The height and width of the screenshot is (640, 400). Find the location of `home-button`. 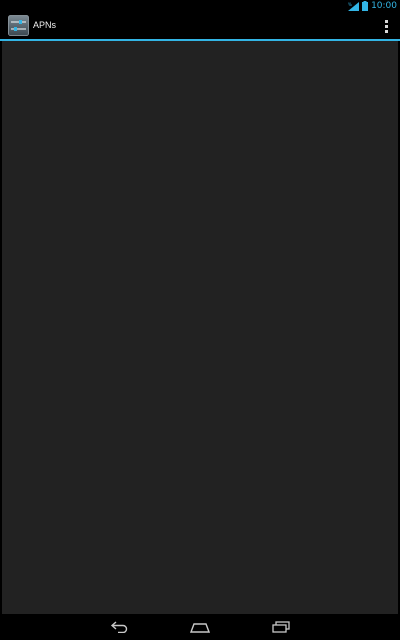

home-button is located at coordinates (200, 627).